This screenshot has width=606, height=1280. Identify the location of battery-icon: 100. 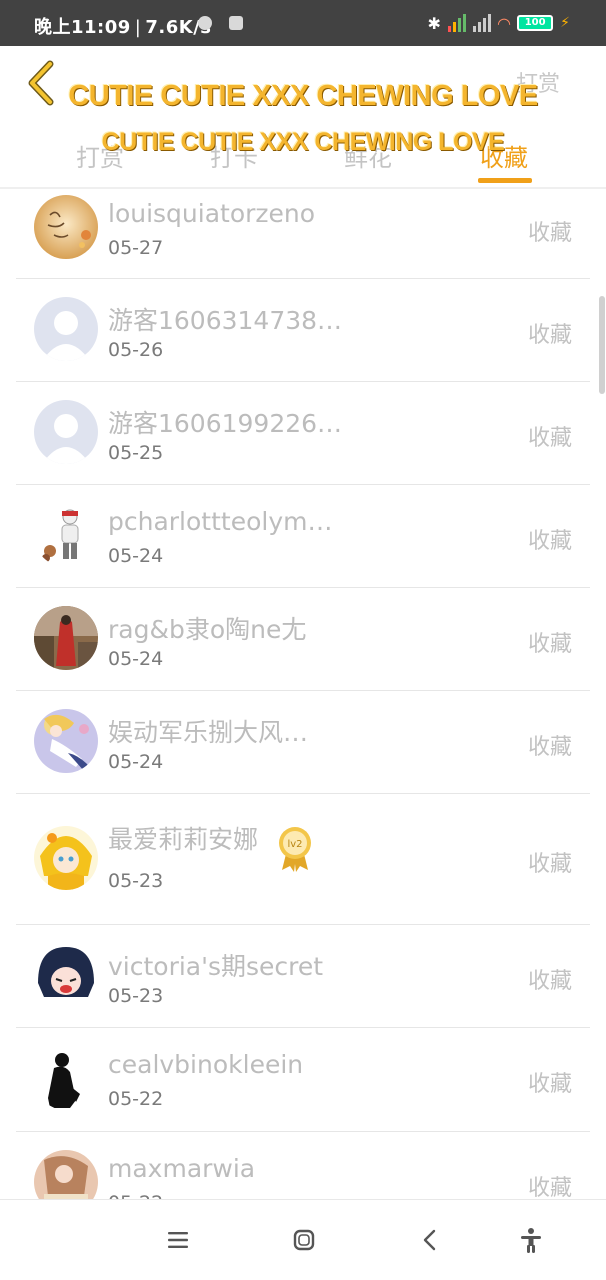
(535, 23).